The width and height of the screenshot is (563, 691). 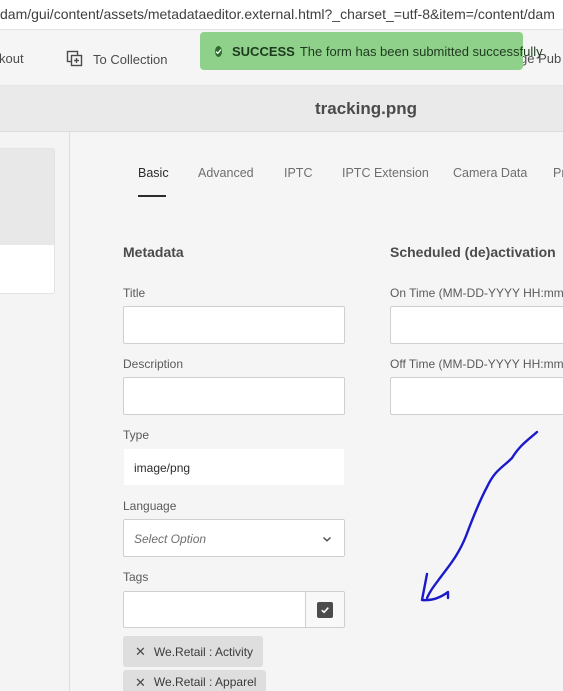 I want to click on success-check-icon, so click(x=218, y=51).